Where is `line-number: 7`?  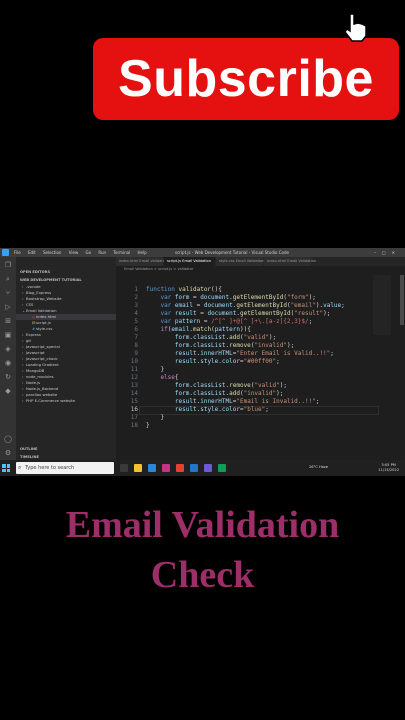 line-number: 7 is located at coordinates (136, 337).